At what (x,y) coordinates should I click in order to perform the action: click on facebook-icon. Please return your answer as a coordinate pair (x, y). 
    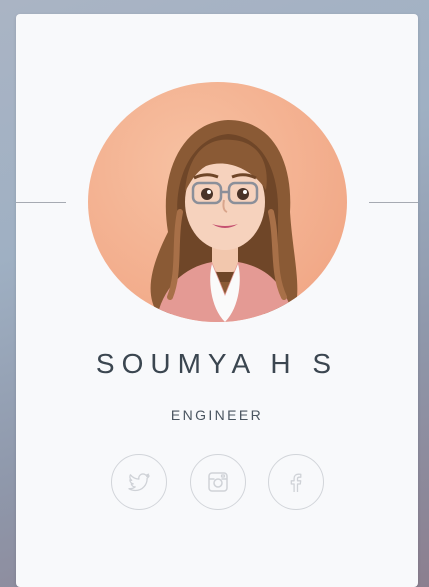
    Looking at the image, I should click on (296, 482).